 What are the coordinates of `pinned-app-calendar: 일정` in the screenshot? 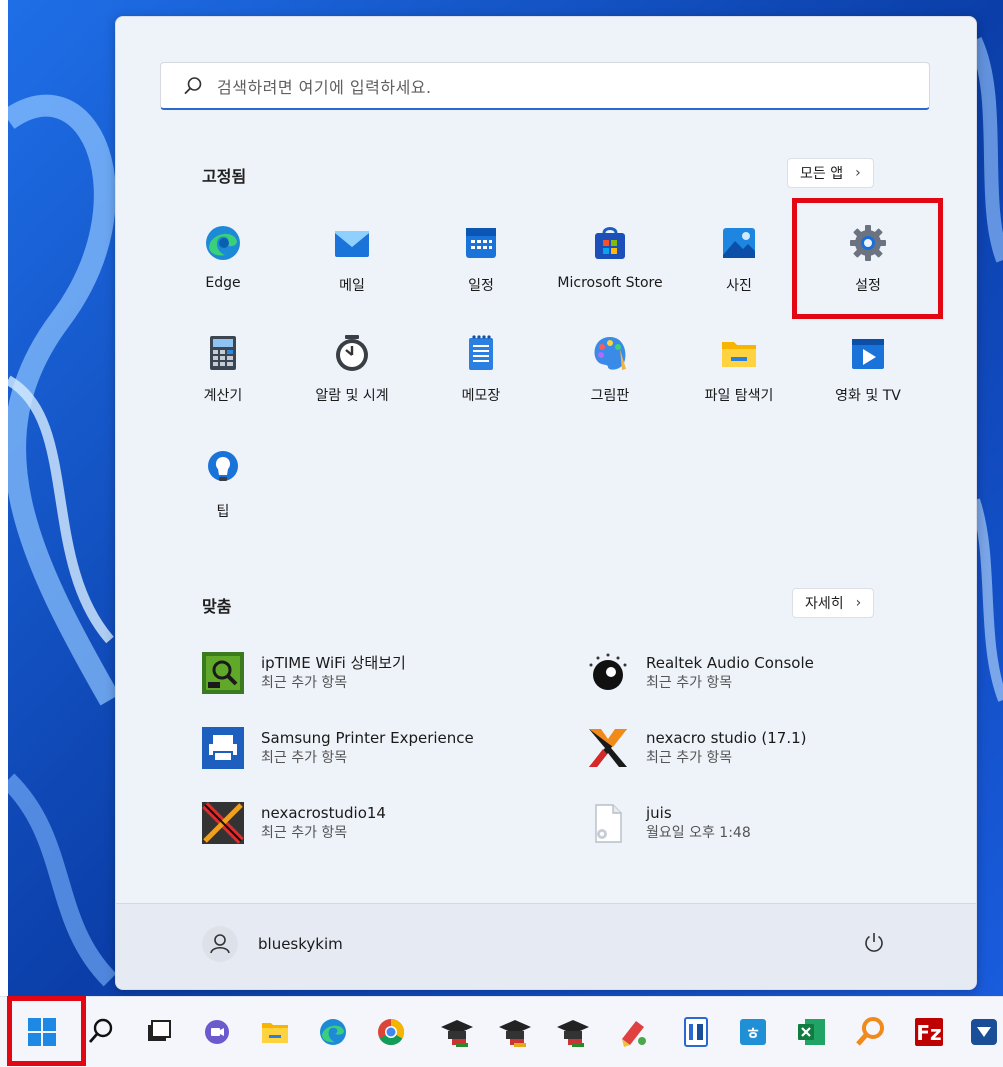 It's located at (481, 261).